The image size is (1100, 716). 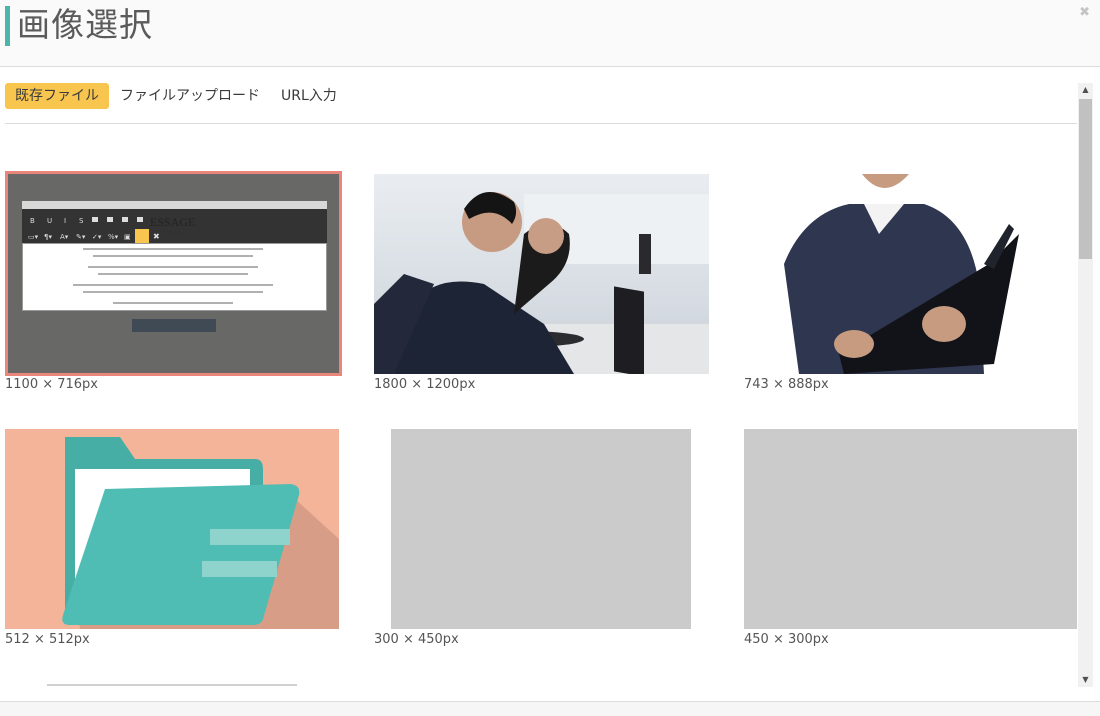 I want to click on image-caption: 1800 × 1200px, so click(x=425, y=384).